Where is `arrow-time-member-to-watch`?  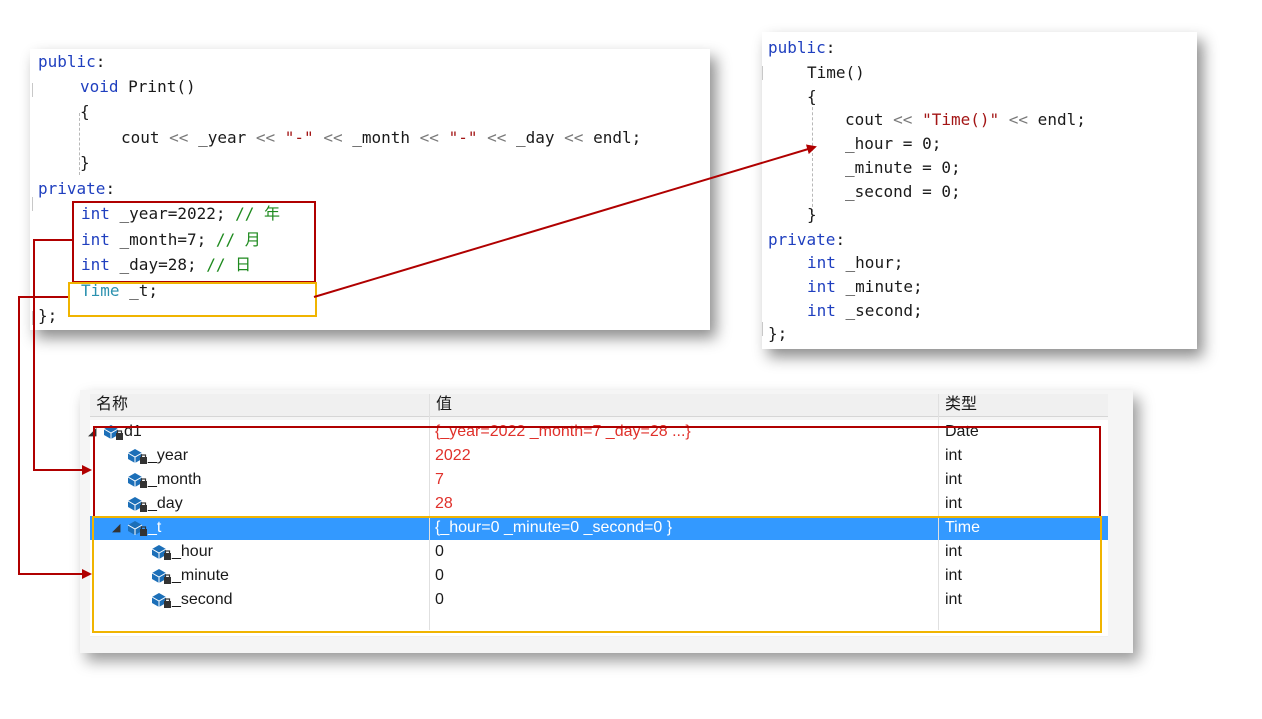
arrow-time-member-to-watch is located at coordinates (55, 437).